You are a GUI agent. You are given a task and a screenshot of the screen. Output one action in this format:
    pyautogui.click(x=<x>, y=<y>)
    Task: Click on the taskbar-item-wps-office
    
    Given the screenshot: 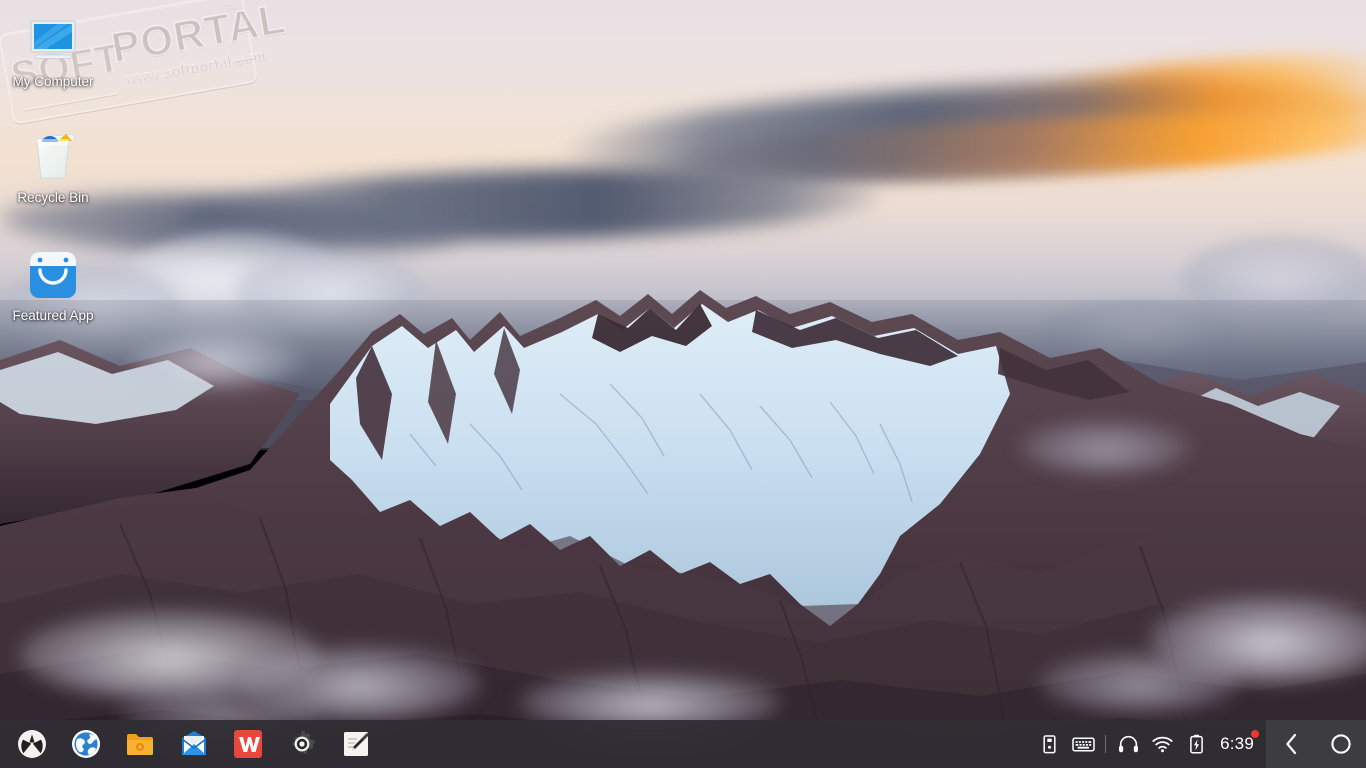 What is the action you would take?
    pyautogui.click(x=248, y=744)
    